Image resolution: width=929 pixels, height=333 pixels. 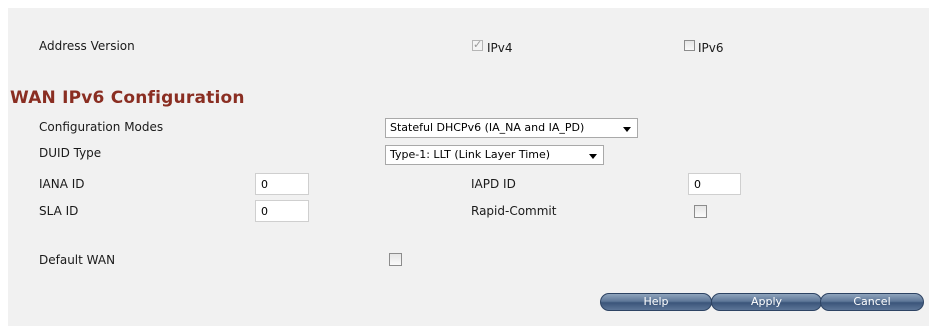 What do you see at coordinates (59, 211) in the screenshot?
I see `sla-id-label: SLA ID` at bounding box center [59, 211].